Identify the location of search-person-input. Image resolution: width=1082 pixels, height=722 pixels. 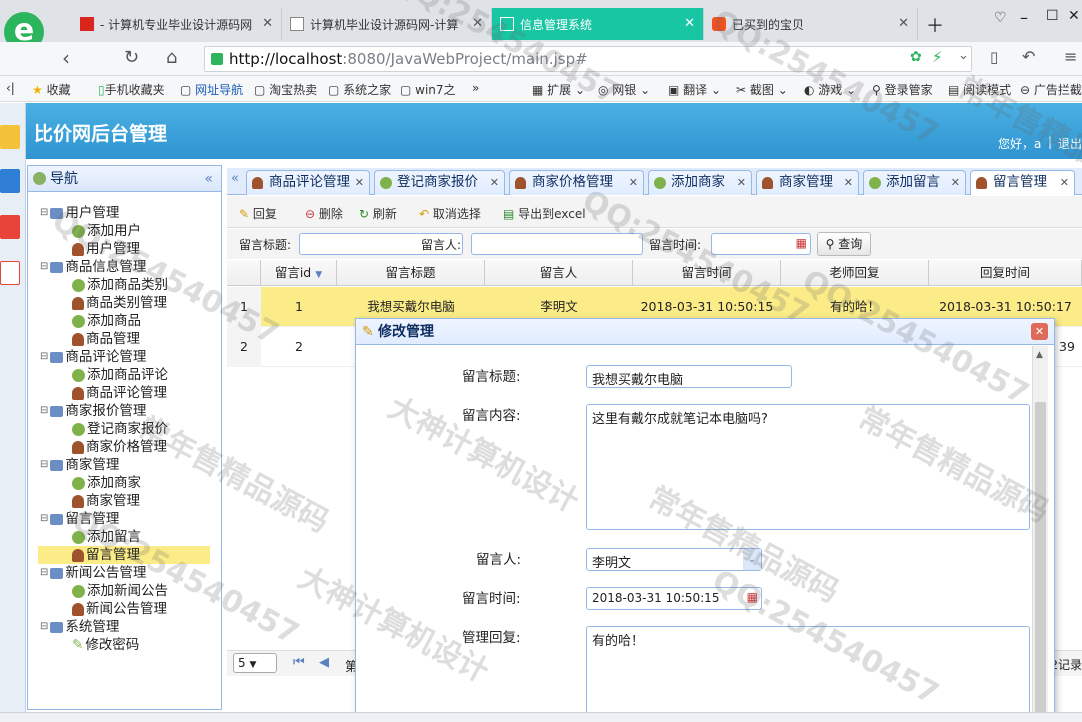
(557, 244).